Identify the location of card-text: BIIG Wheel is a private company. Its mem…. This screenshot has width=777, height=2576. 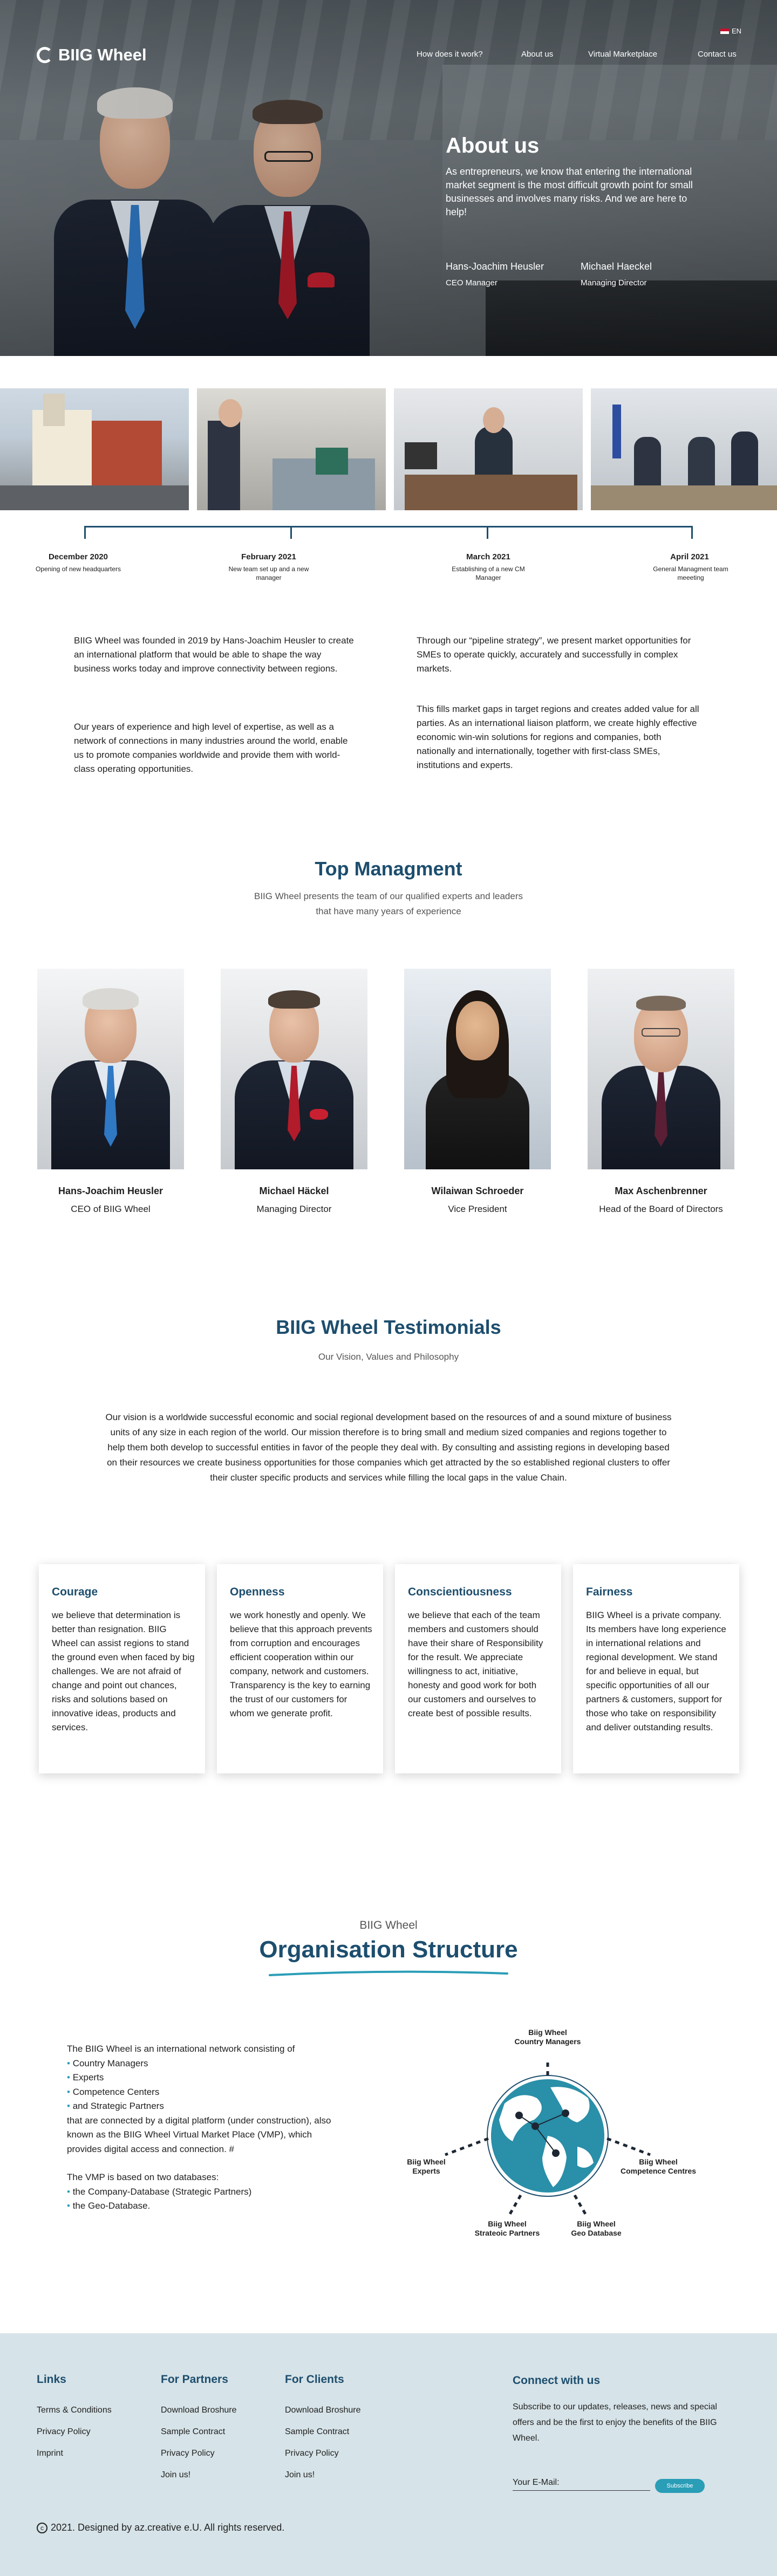
(656, 1671).